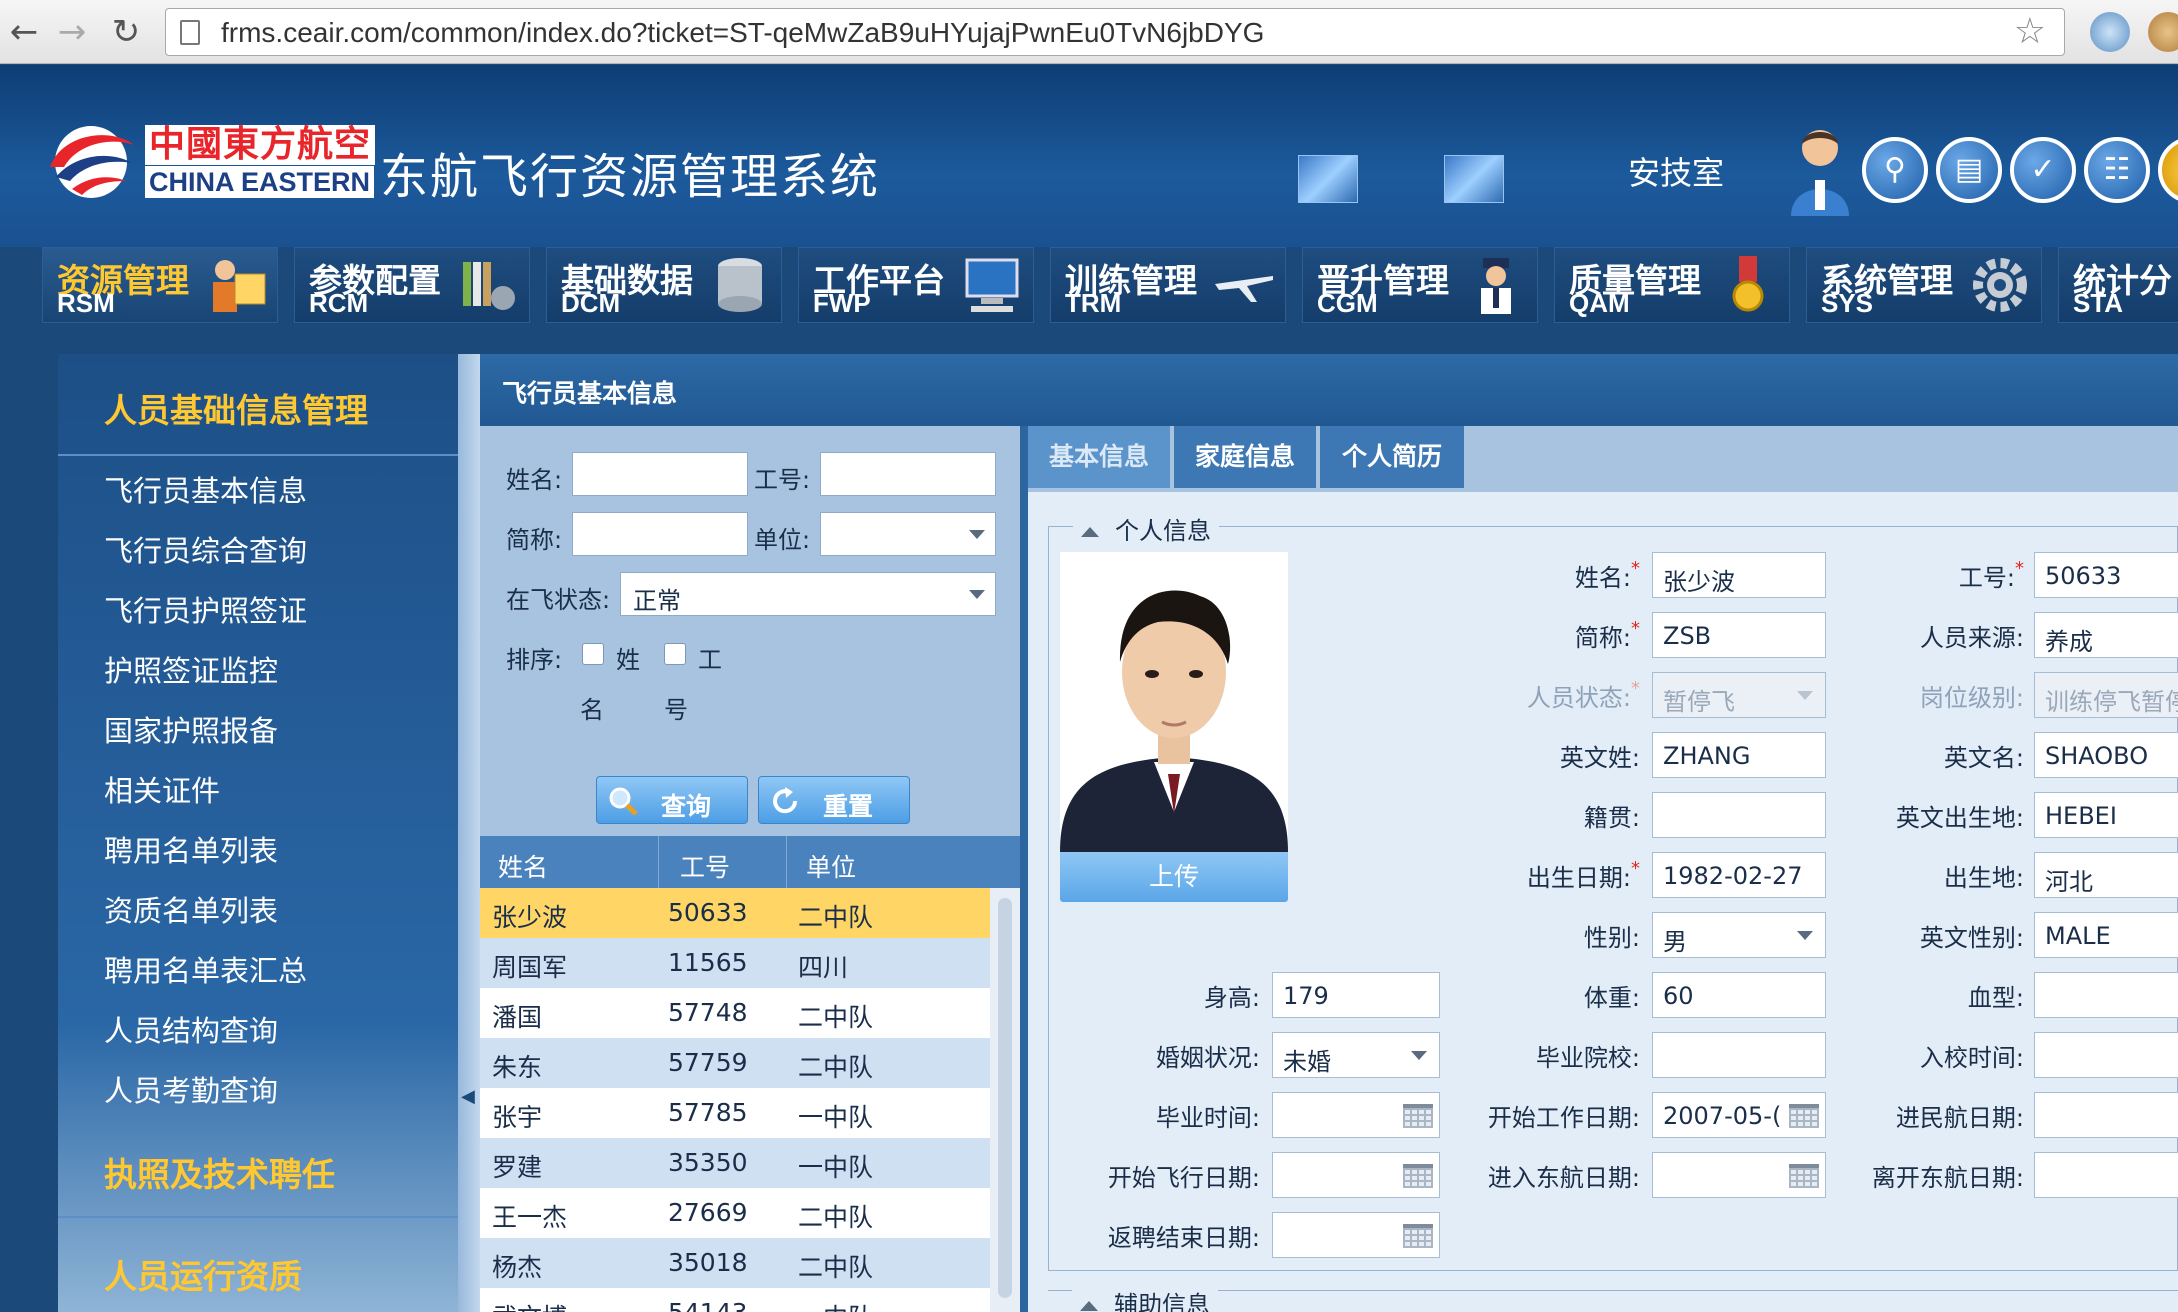 This screenshot has width=2178, height=1312. I want to click on module-sta: 统计分 STA, so click(2118, 285).